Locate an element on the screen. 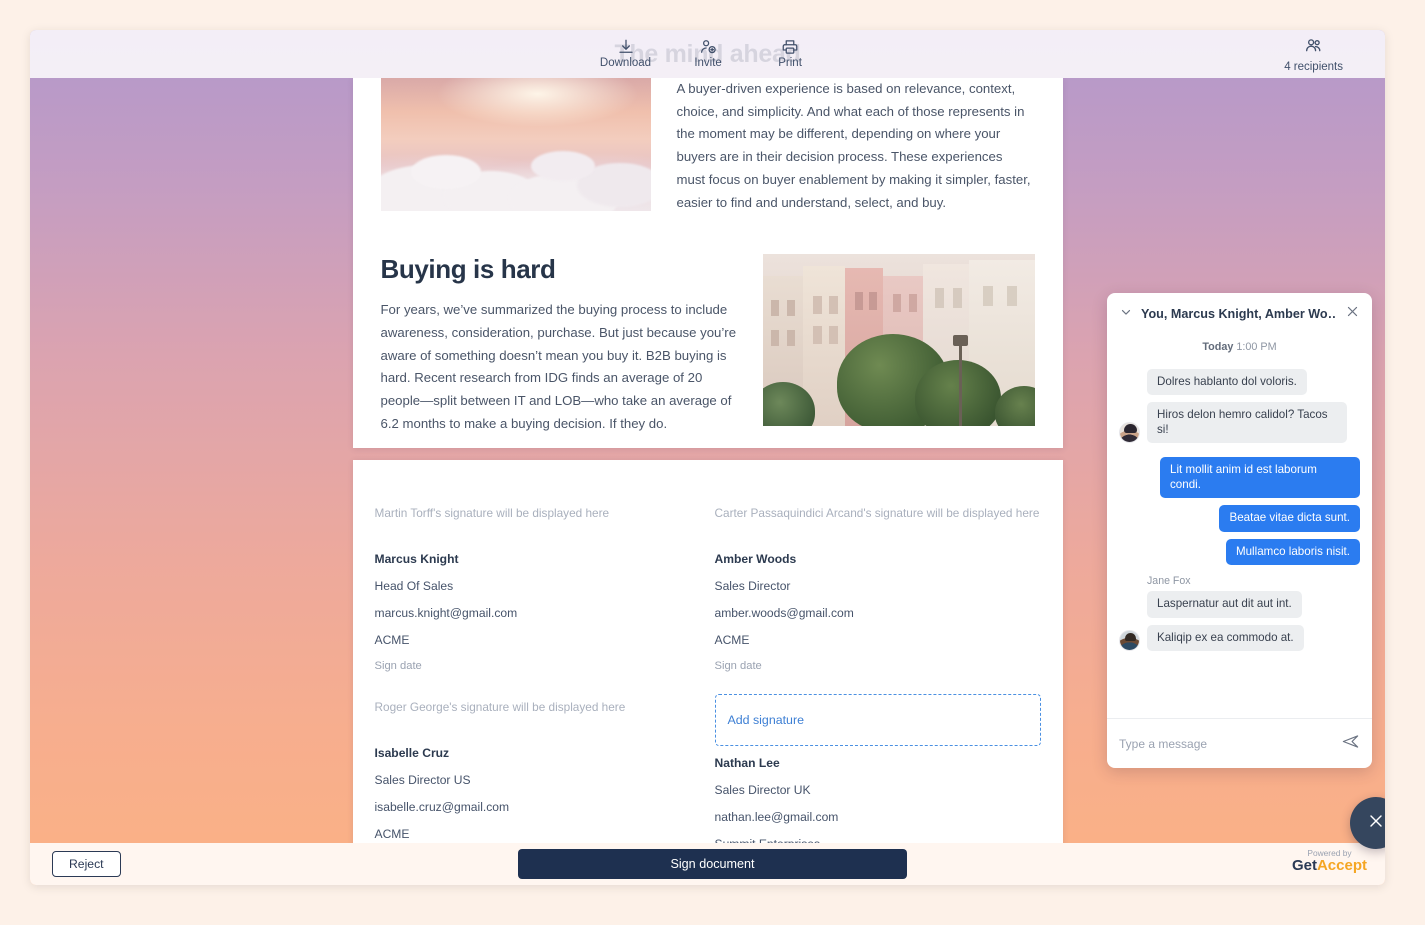 The image size is (1425, 925). invite-label: Invite is located at coordinates (708, 63).